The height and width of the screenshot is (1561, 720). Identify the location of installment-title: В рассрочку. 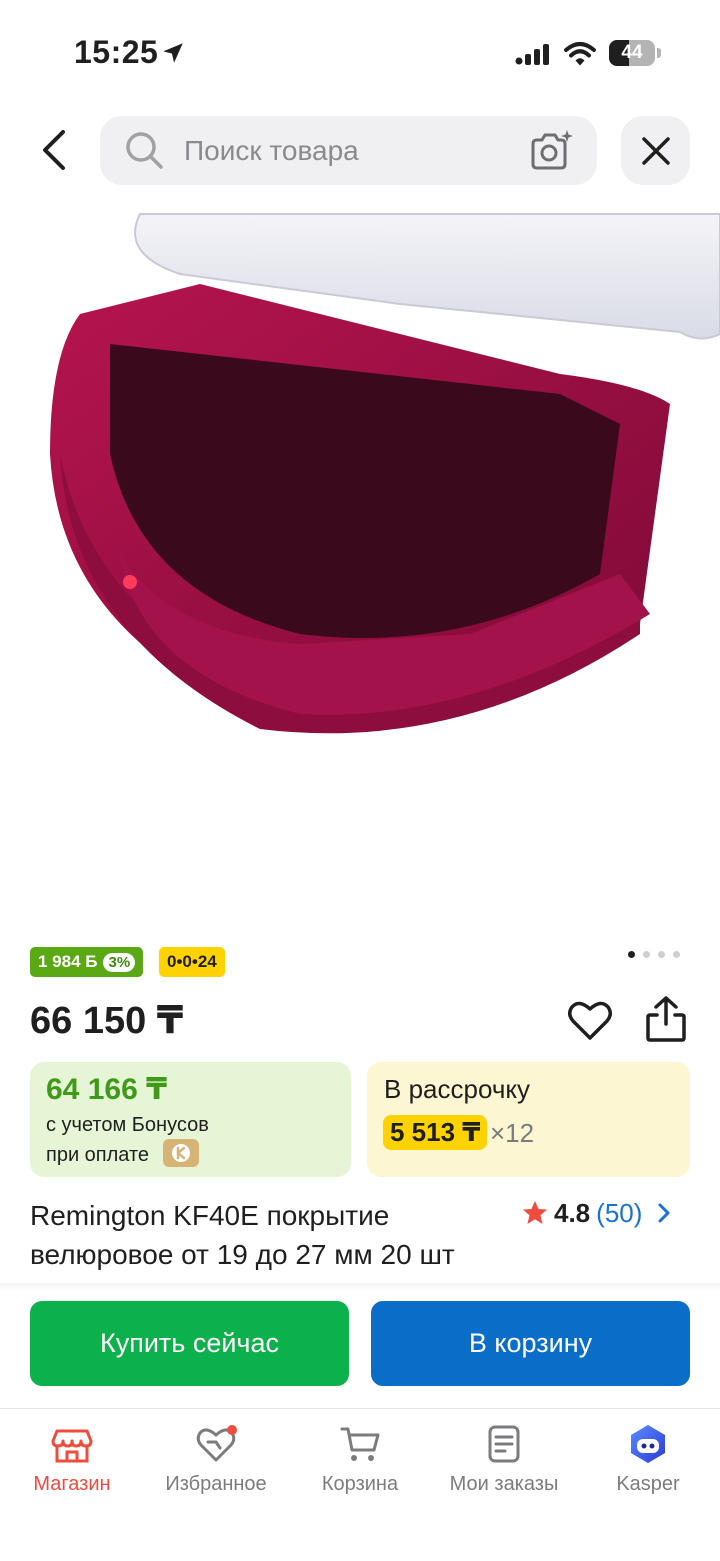
(457, 1089).